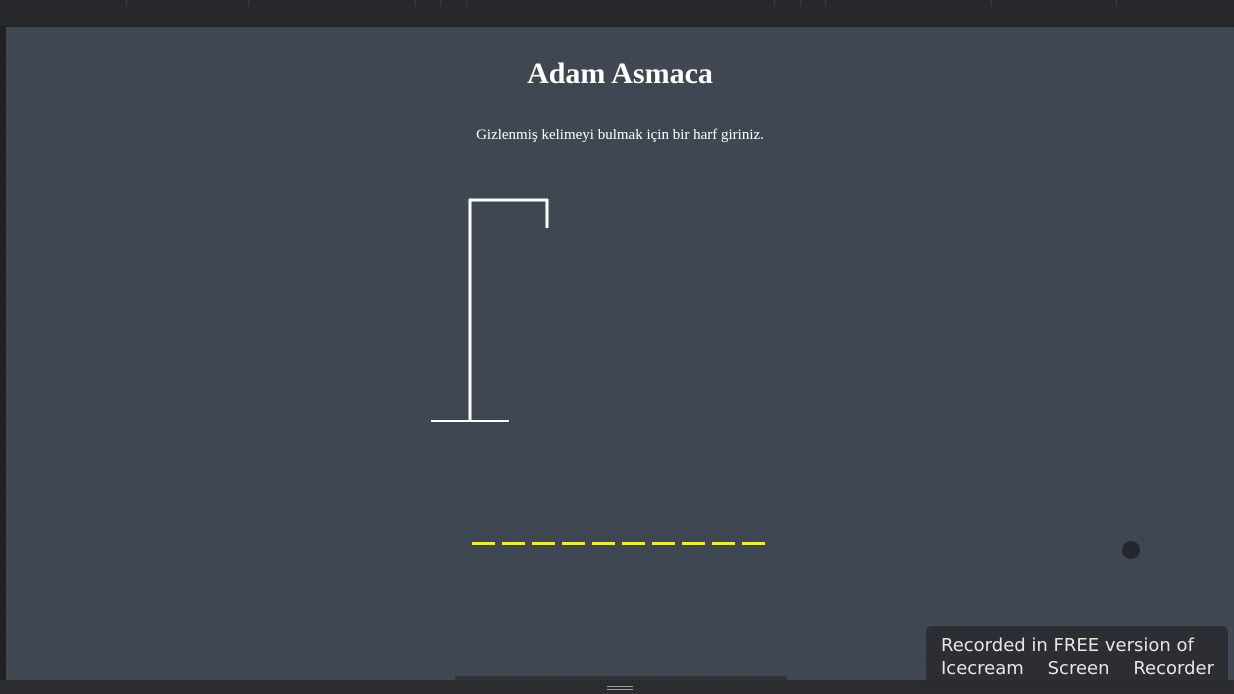 The height and width of the screenshot is (694, 1234). I want to click on watermark-word: Screen, so click(1078, 668).